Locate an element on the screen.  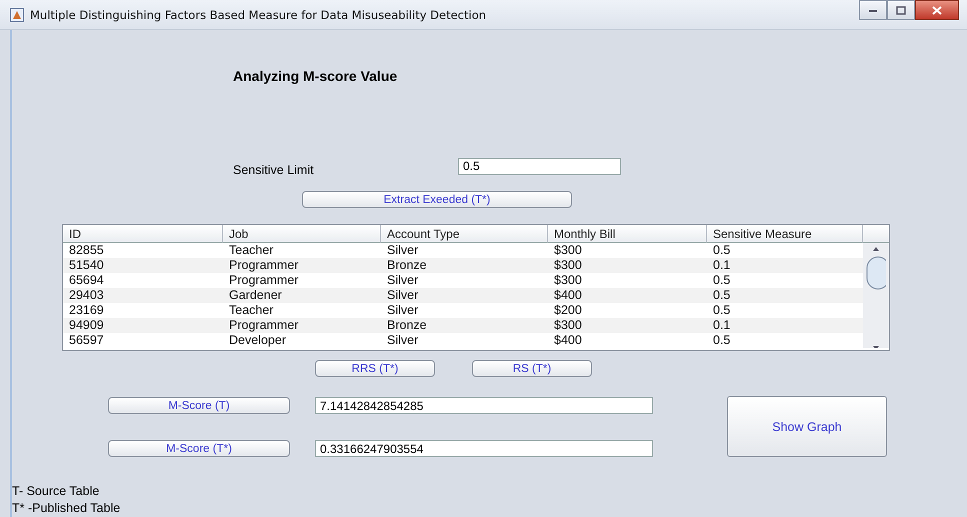
column-header: Job is located at coordinates (302, 234).